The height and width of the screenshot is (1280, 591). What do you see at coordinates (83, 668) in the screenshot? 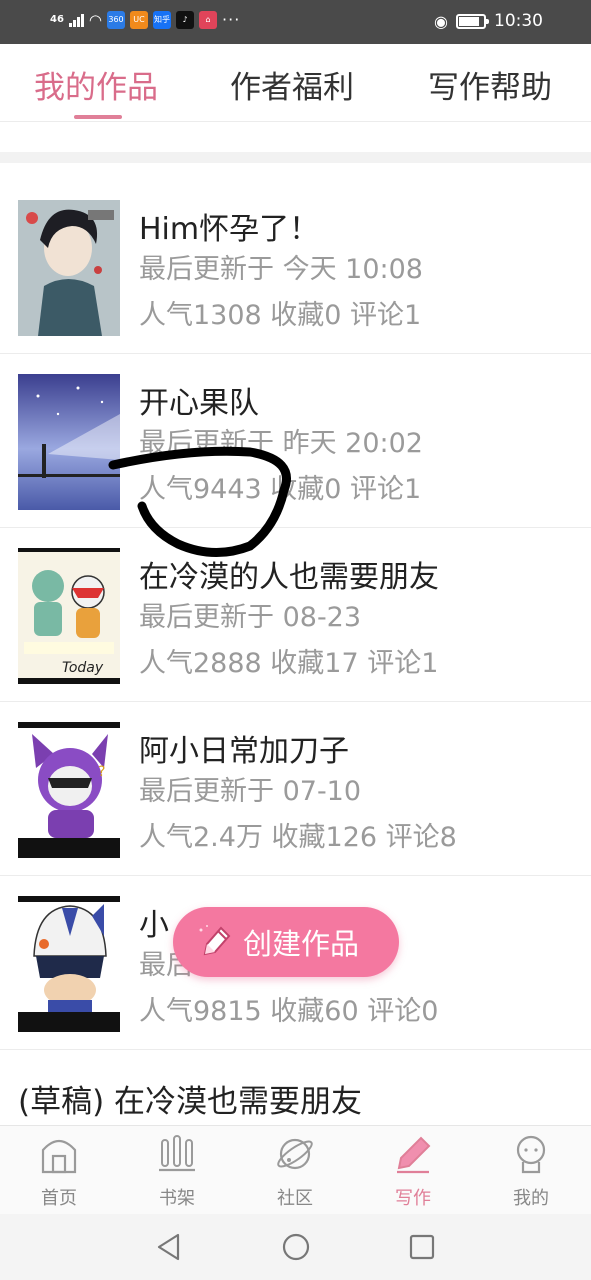
I see `cover-caption: Today` at bounding box center [83, 668].